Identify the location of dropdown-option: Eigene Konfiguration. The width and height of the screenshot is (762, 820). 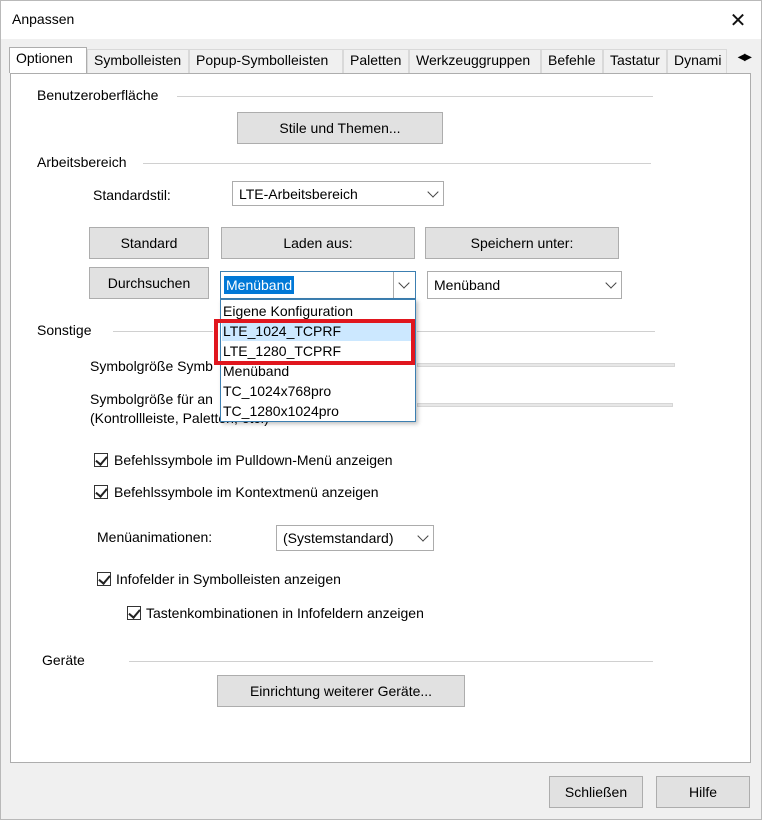
(318, 311).